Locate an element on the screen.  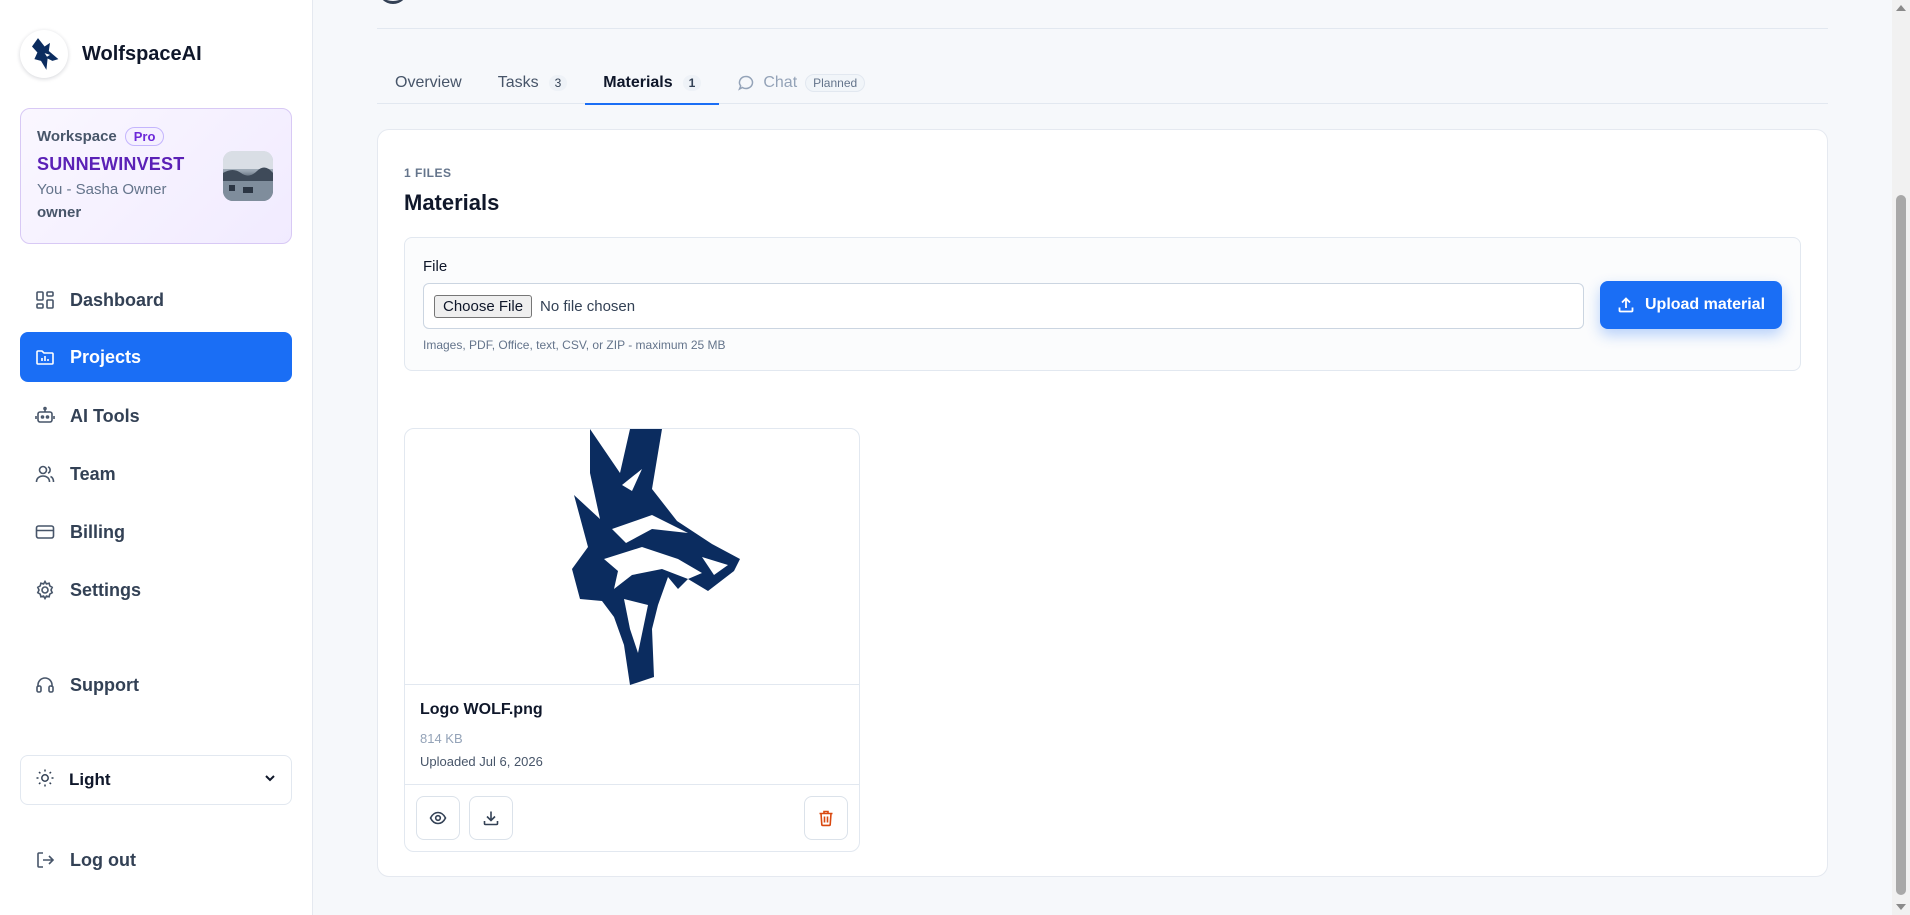
sidebar-item-support: Support is located at coordinates (156, 685).